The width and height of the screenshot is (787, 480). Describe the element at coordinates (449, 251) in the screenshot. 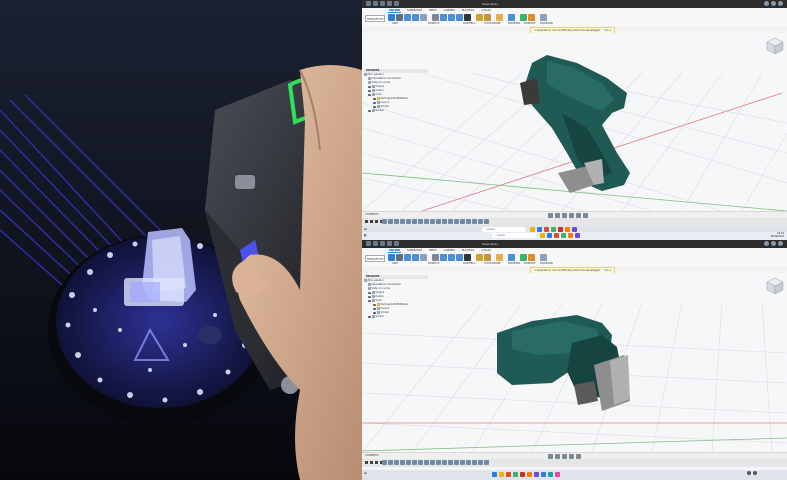

I see `tab-sheet-metal: LAMIERA` at that location.